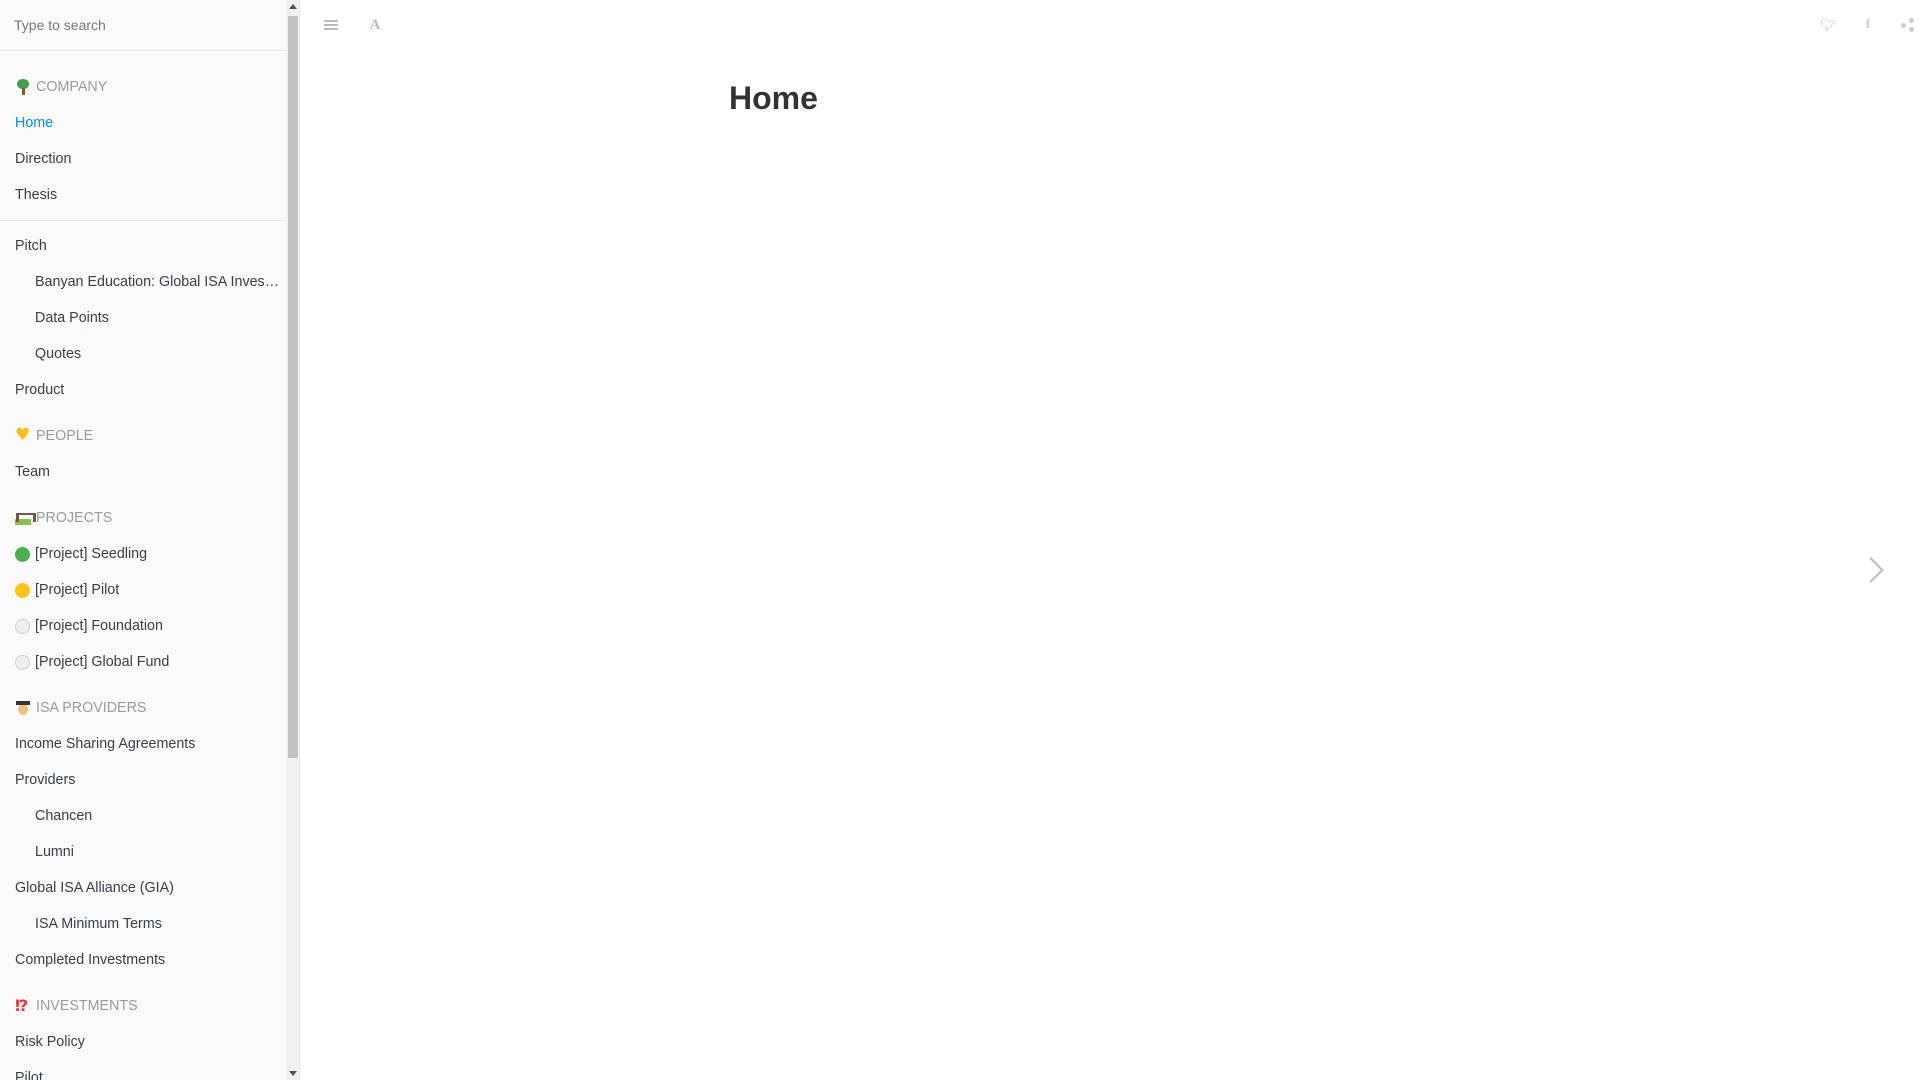 The width and height of the screenshot is (1920, 1080). I want to click on facebook-share-button: f, so click(1868, 25).